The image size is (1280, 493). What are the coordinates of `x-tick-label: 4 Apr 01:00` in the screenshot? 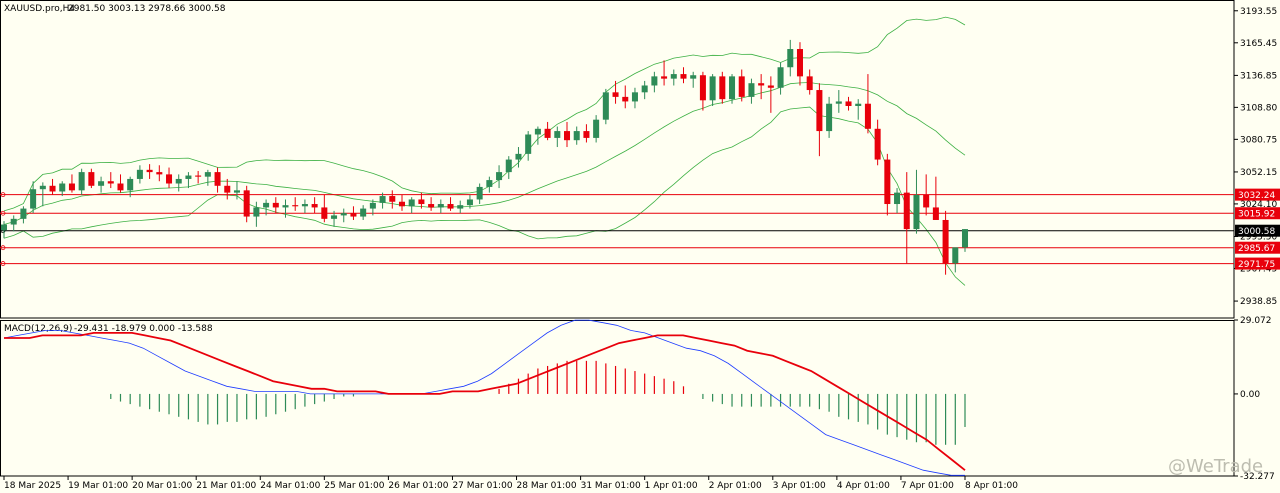 It's located at (863, 486).